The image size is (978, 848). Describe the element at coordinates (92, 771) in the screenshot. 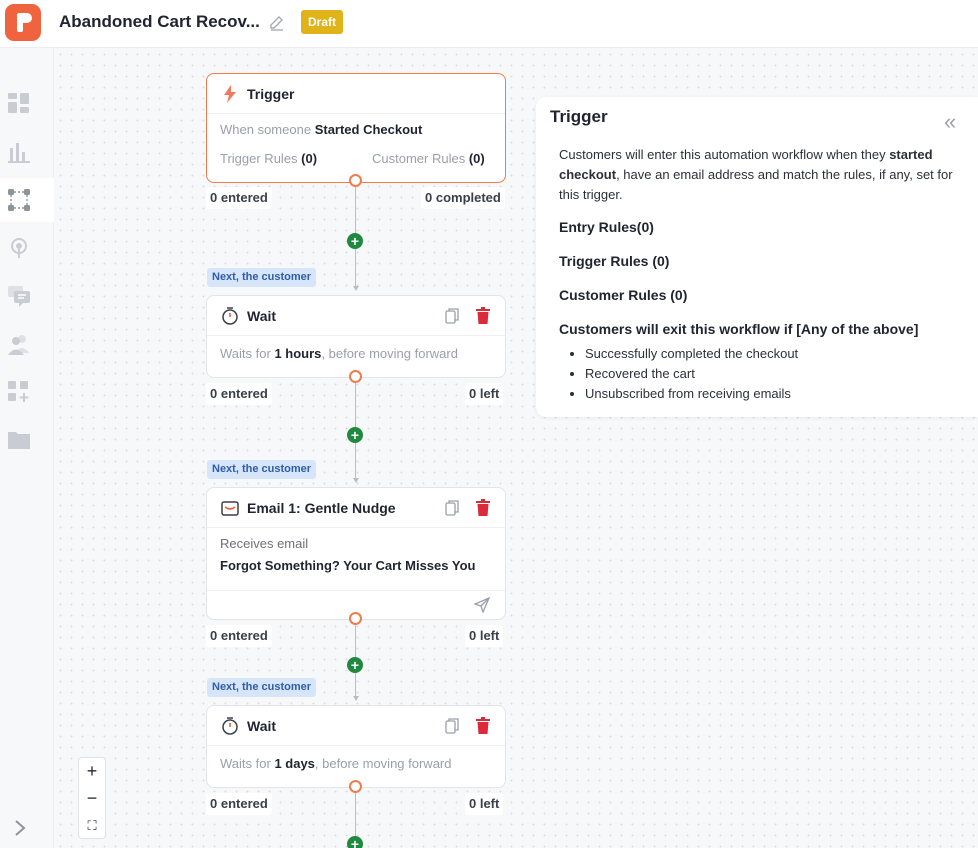

I see `zoom-in-button: +` at that location.